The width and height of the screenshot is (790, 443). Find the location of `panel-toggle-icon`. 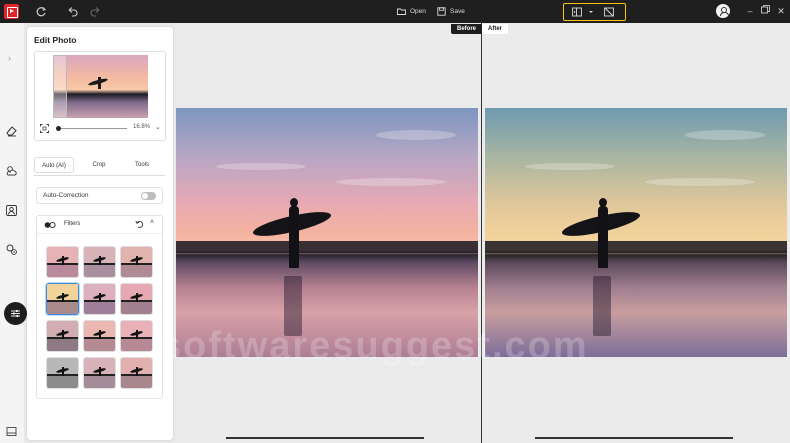

panel-toggle-icon is located at coordinates (11, 431).